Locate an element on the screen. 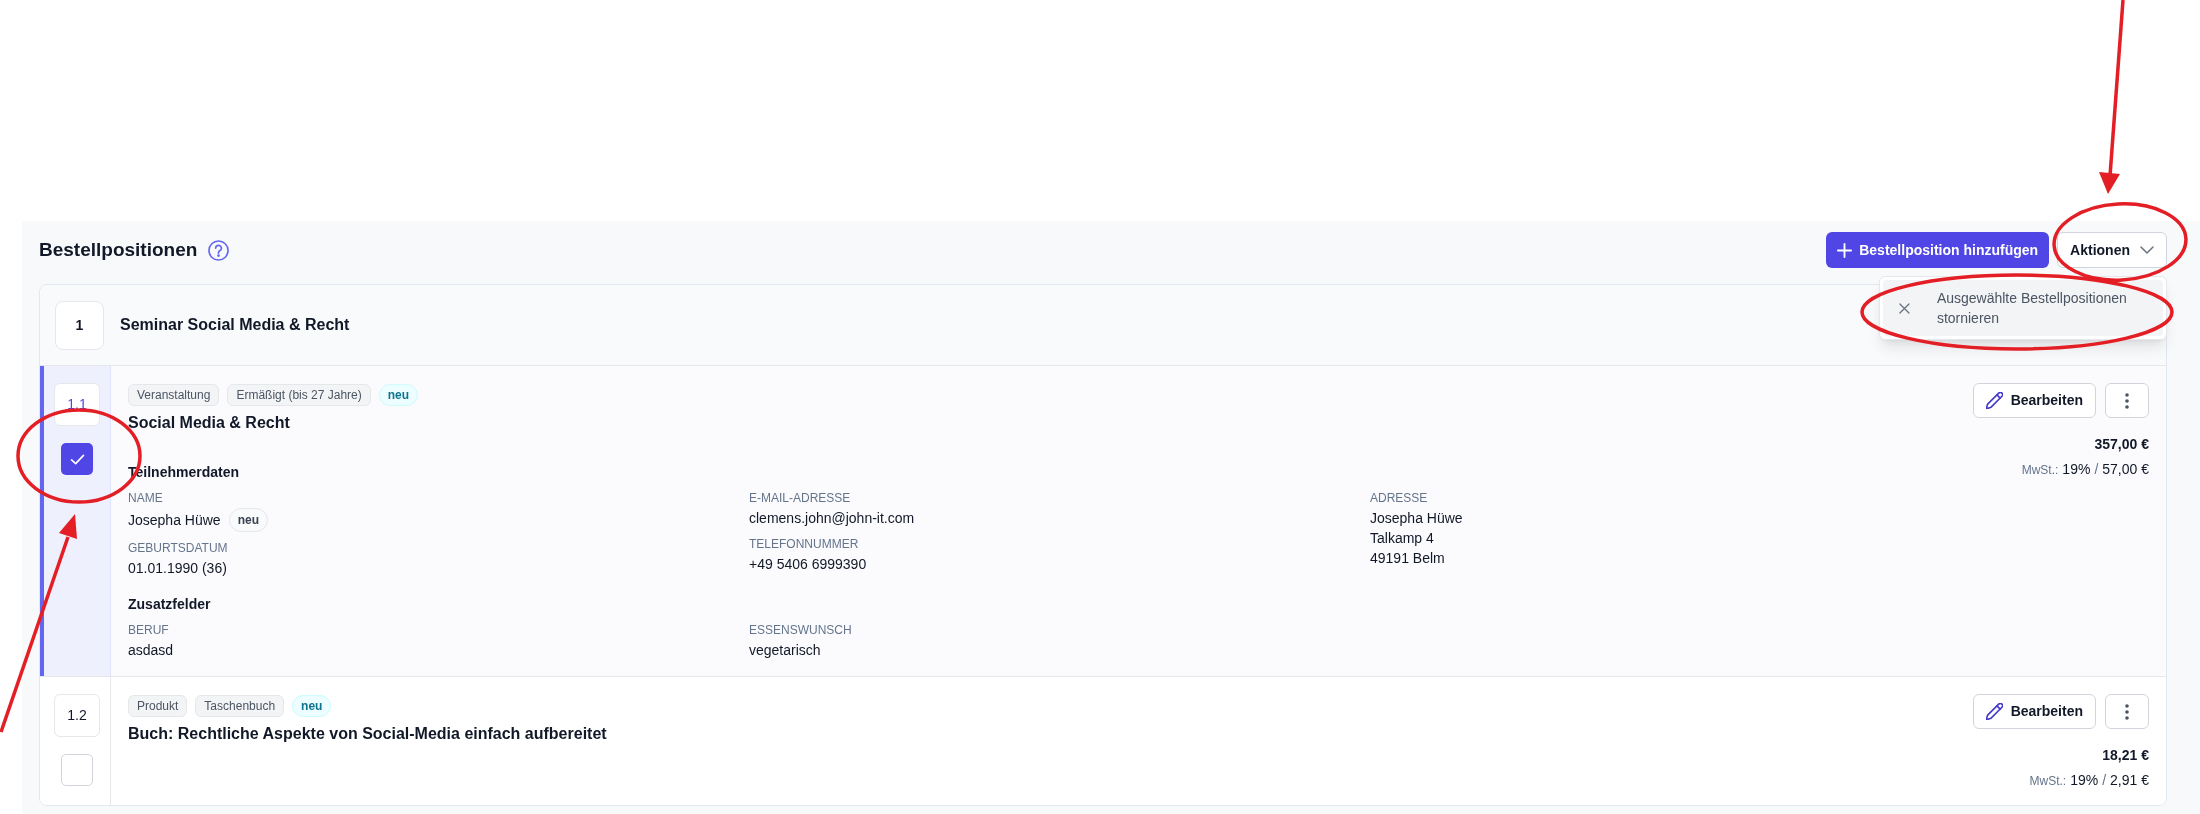 The height and width of the screenshot is (814, 2200). field-label: ESSENSWUNSCH is located at coordinates (800, 630).